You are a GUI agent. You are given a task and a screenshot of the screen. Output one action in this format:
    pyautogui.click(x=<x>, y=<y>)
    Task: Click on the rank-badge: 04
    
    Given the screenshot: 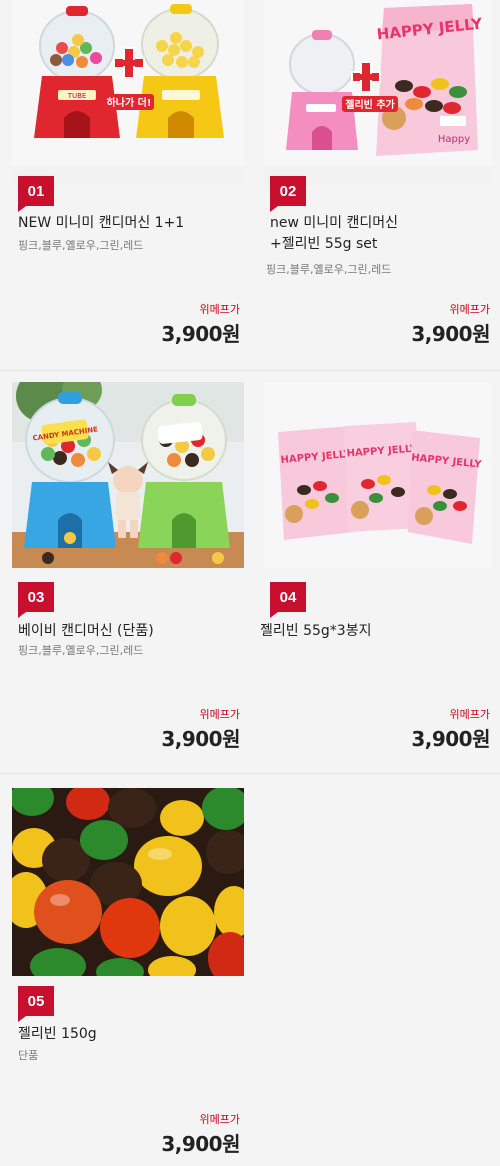 What is the action you would take?
    pyautogui.click(x=288, y=600)
    